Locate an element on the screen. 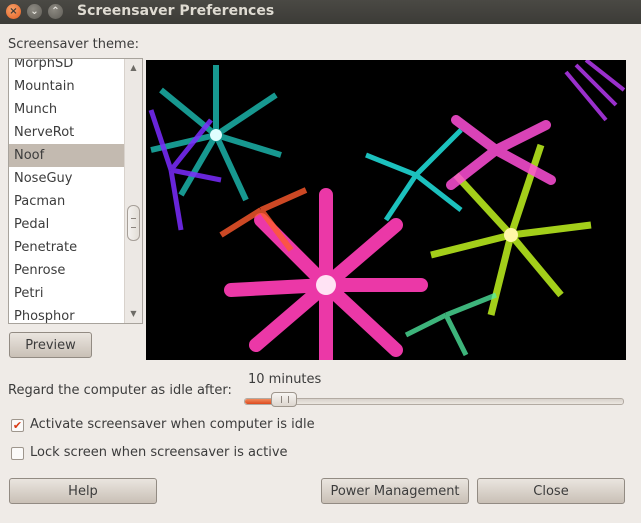 The width and height of the screenshot is (641, 523). idle-slider-track is located at coordinates (434, 401).